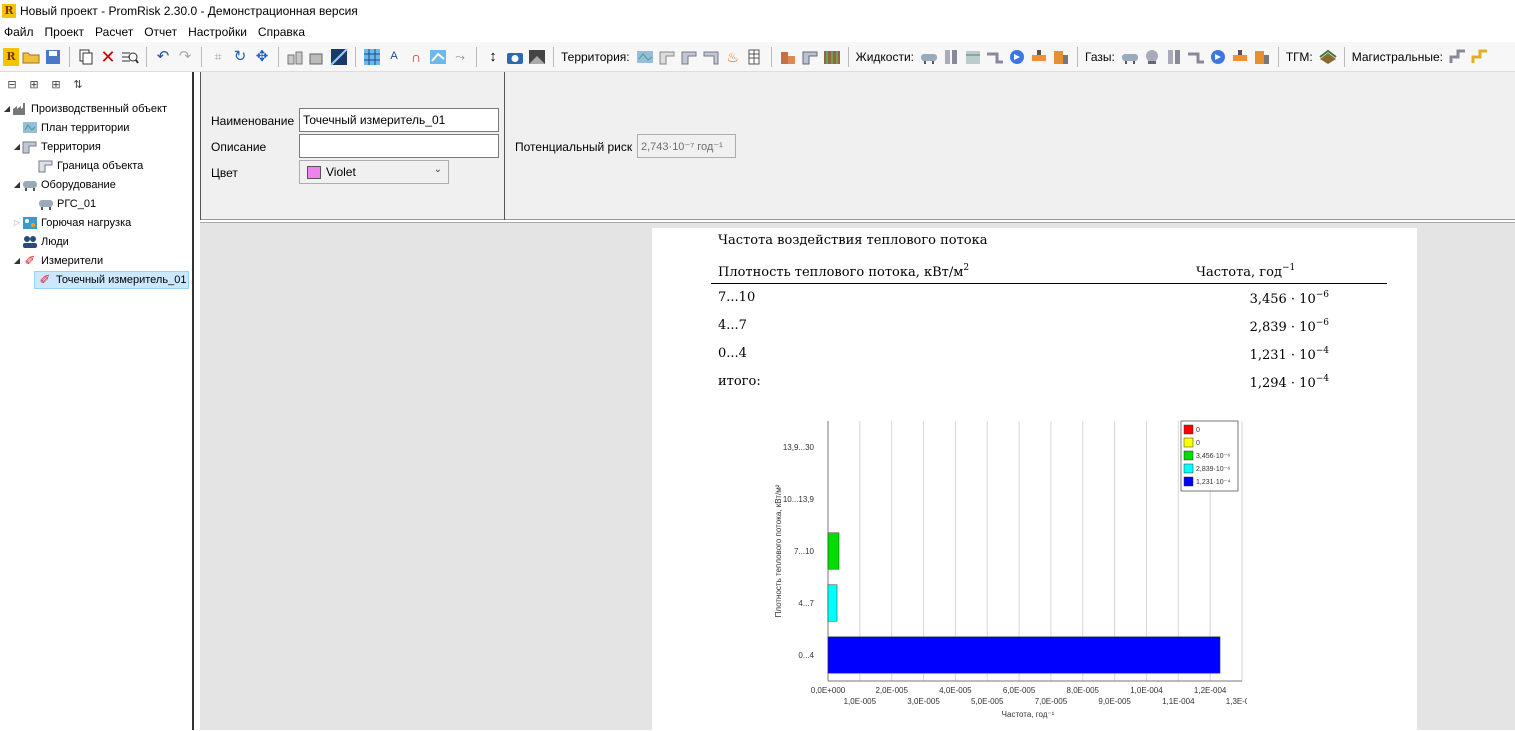  Describe the element at coordinates (253, 121) in the screenshot. I see `name-label: Наименование` at that location.